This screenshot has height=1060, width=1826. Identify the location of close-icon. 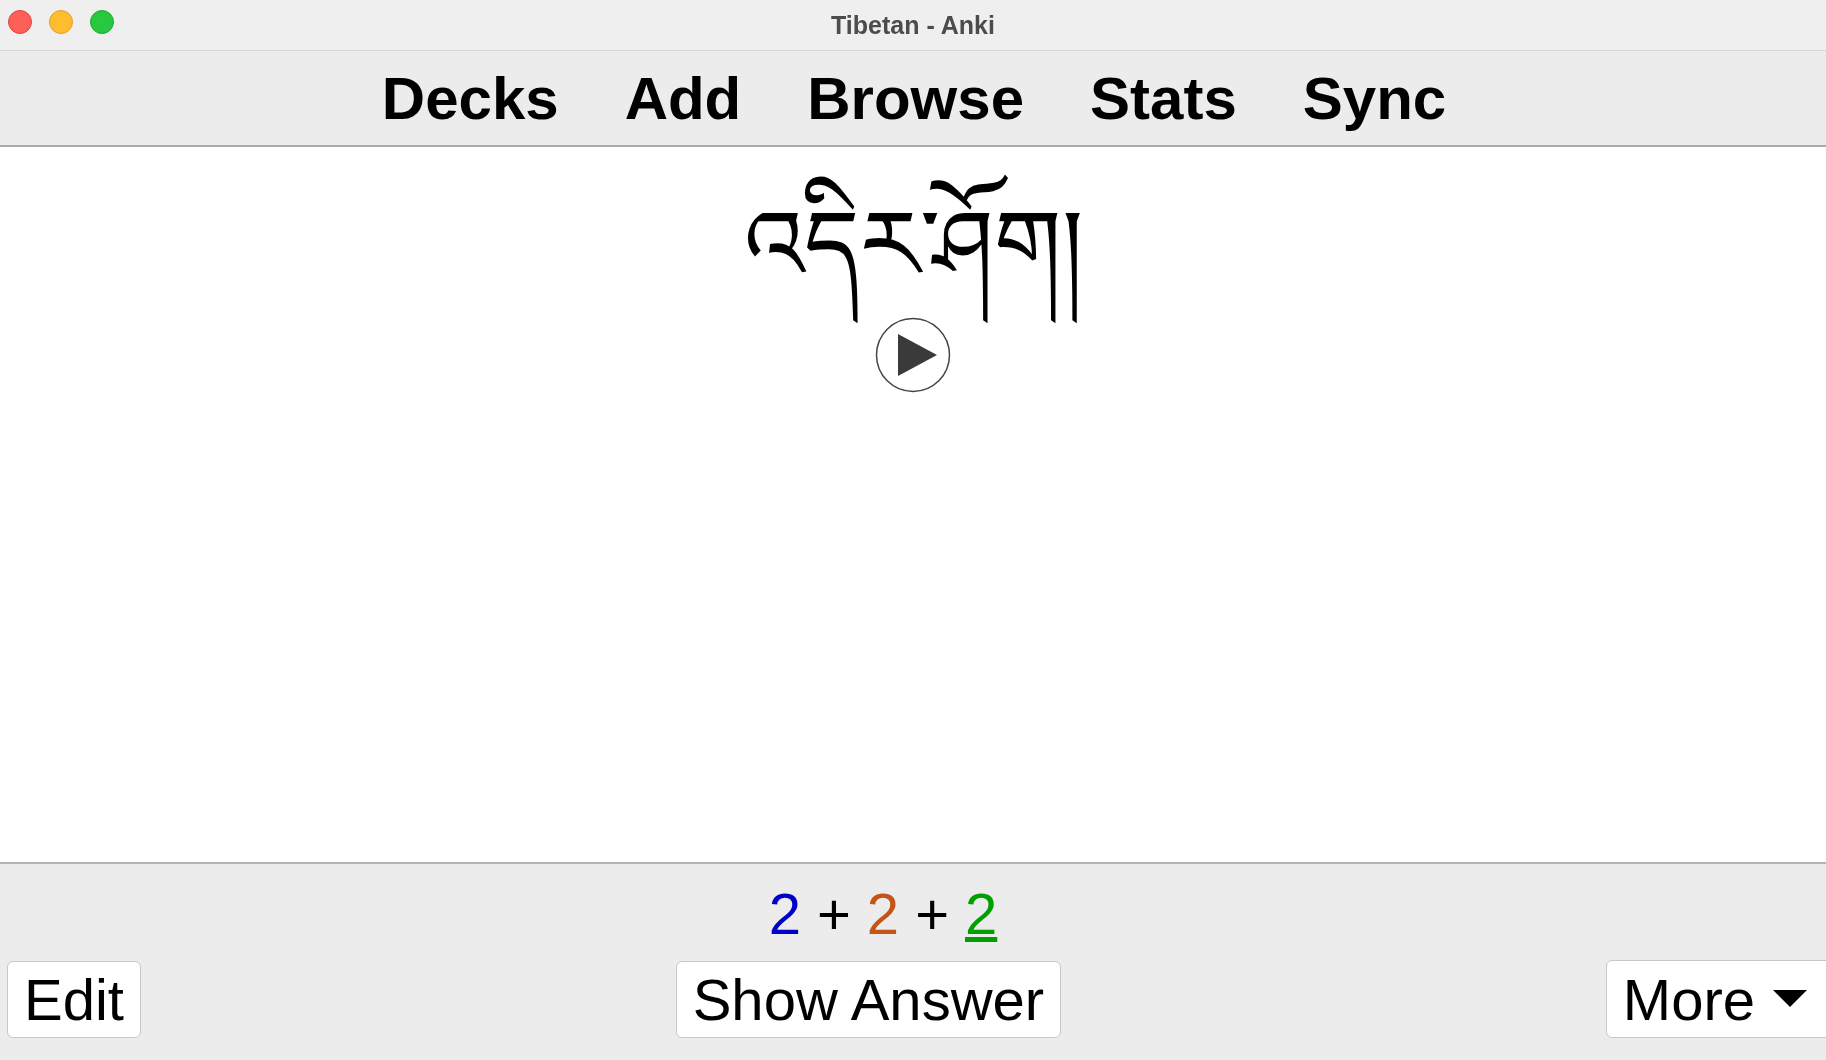
(20, 22).